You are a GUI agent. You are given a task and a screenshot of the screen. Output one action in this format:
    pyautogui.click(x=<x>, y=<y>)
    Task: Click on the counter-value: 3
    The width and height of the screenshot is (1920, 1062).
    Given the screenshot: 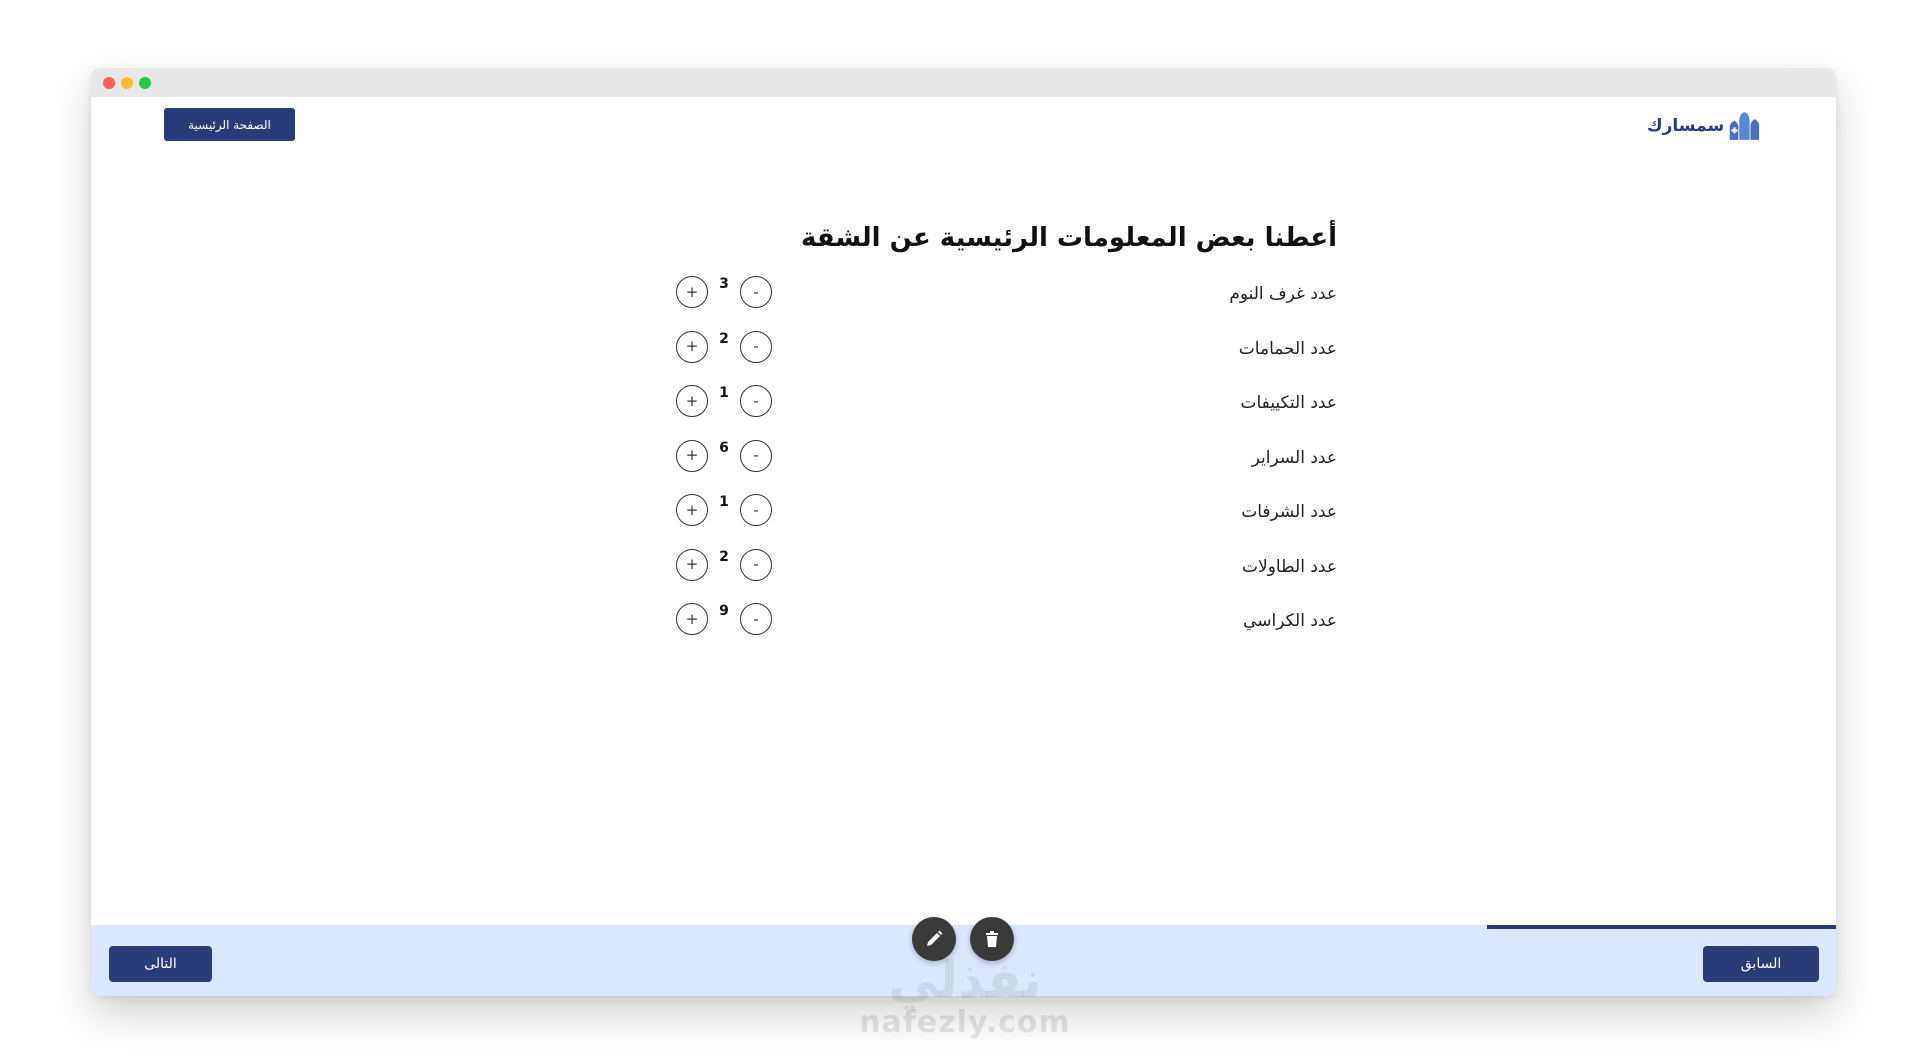 What is the action you would take?
    pyautogui.click(x=724, y=284)
    